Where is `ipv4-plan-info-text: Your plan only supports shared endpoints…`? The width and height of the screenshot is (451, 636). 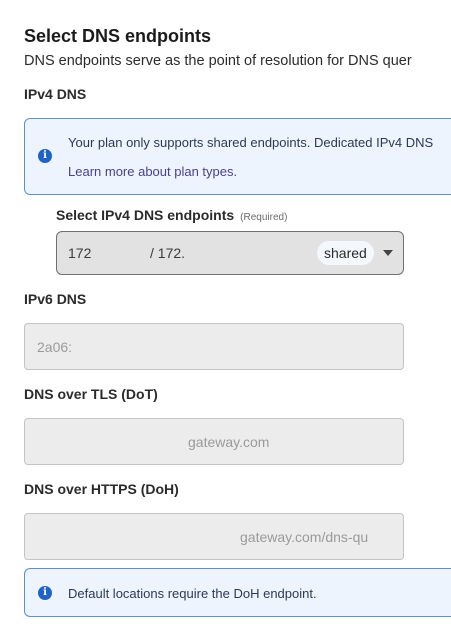 ipv4-plan-info-text: Your plan only supports shared endpoints… is located at coordinates (251, 142).